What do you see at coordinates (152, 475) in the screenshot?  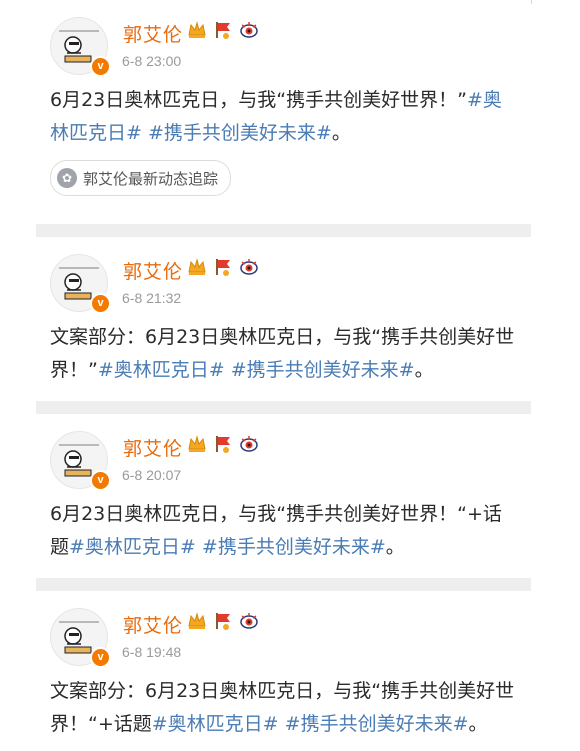 I see `post-time: 6-8 20:07` at bounding box center [152, 475].